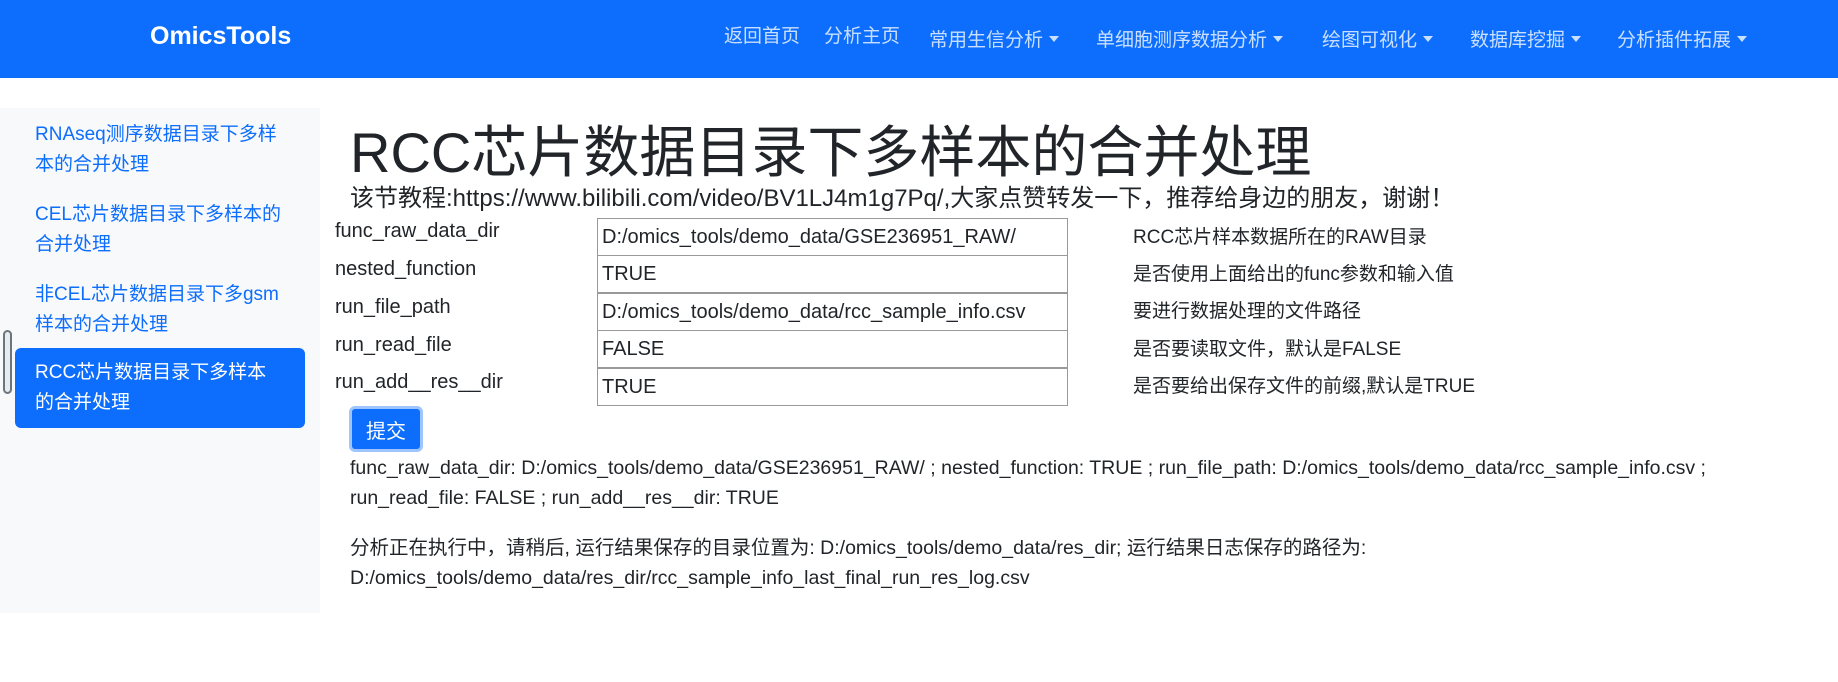 Image resolution: width=1838 pixels, height=682 pixels. I want to click on nav-single-cell-label: 单细胞测序数据分析, so click(1182, 40).